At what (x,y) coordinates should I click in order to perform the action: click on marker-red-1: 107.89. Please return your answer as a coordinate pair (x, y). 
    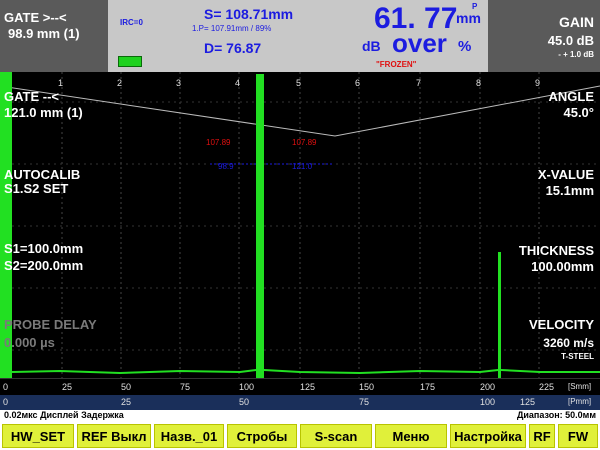
    Looking at the image, I should click on (218, 142).